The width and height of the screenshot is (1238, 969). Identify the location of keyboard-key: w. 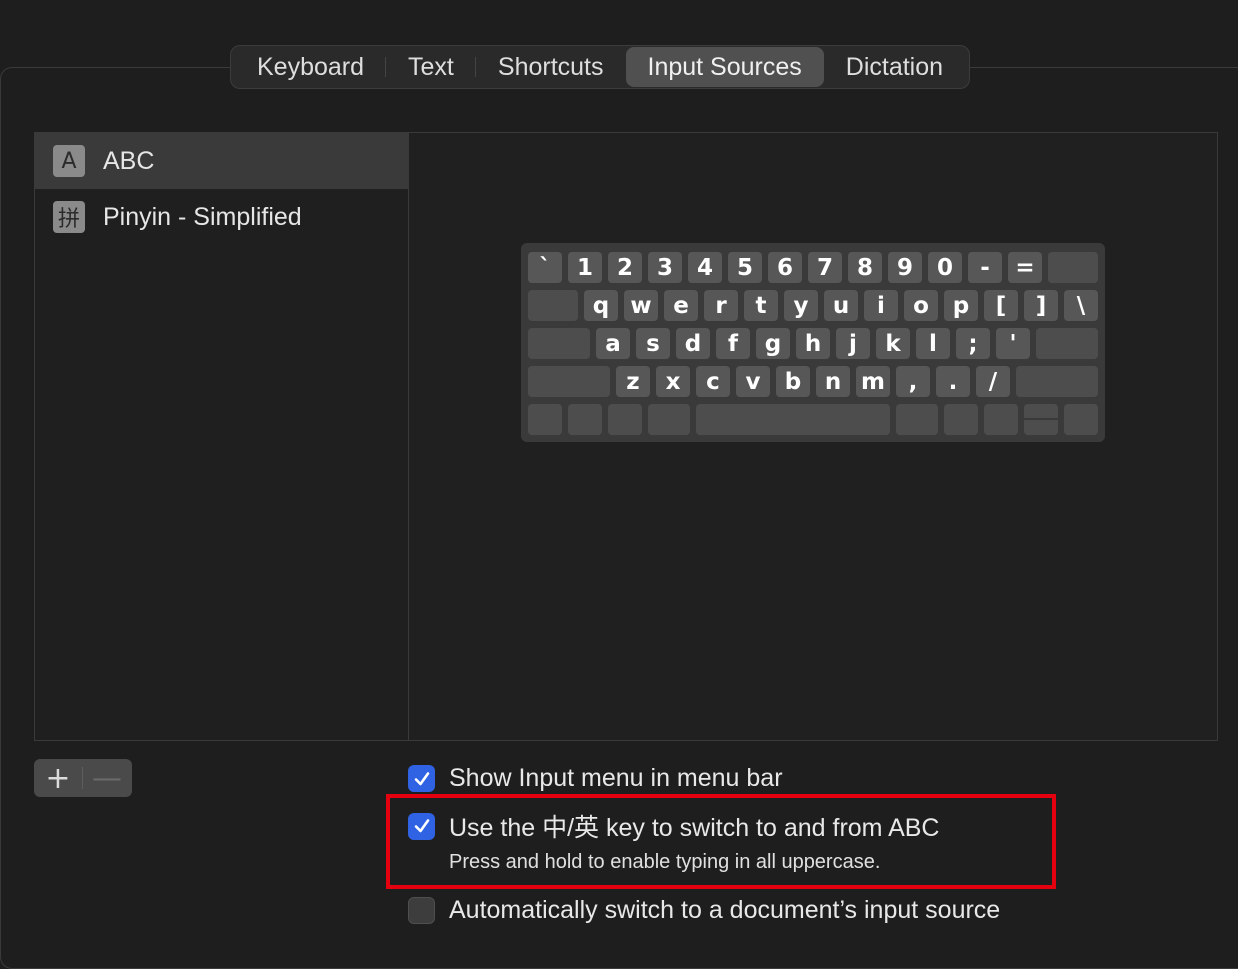
(641, 305).